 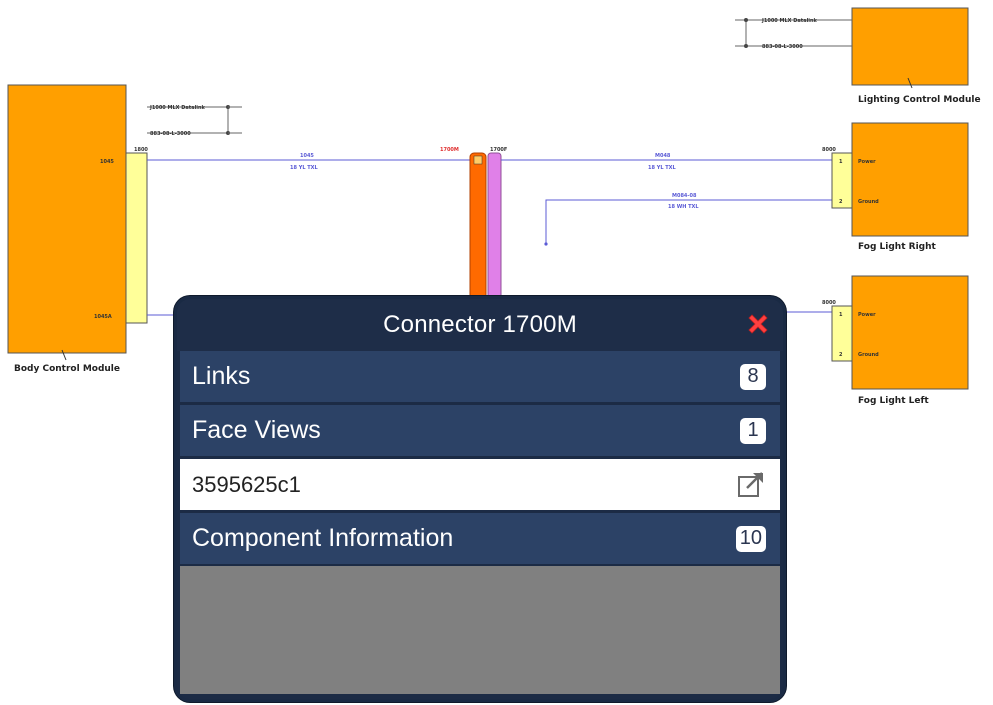 What do you see at coordinates (753, 430) in the screenshot?
I see `face-views-count-badge: 1` at bounding box center [753, 430].